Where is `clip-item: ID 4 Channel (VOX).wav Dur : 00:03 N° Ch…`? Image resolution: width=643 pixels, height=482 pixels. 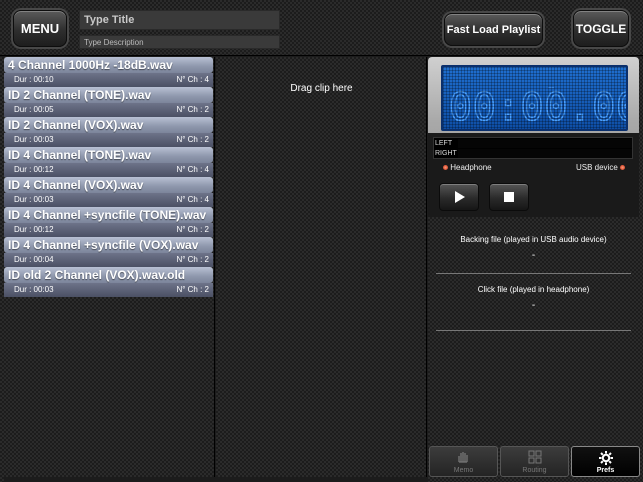
clip-item: ID 4 Channel (VOX).wav Dur : 00:03 N° Ch… is located at coordinates (109, 192).